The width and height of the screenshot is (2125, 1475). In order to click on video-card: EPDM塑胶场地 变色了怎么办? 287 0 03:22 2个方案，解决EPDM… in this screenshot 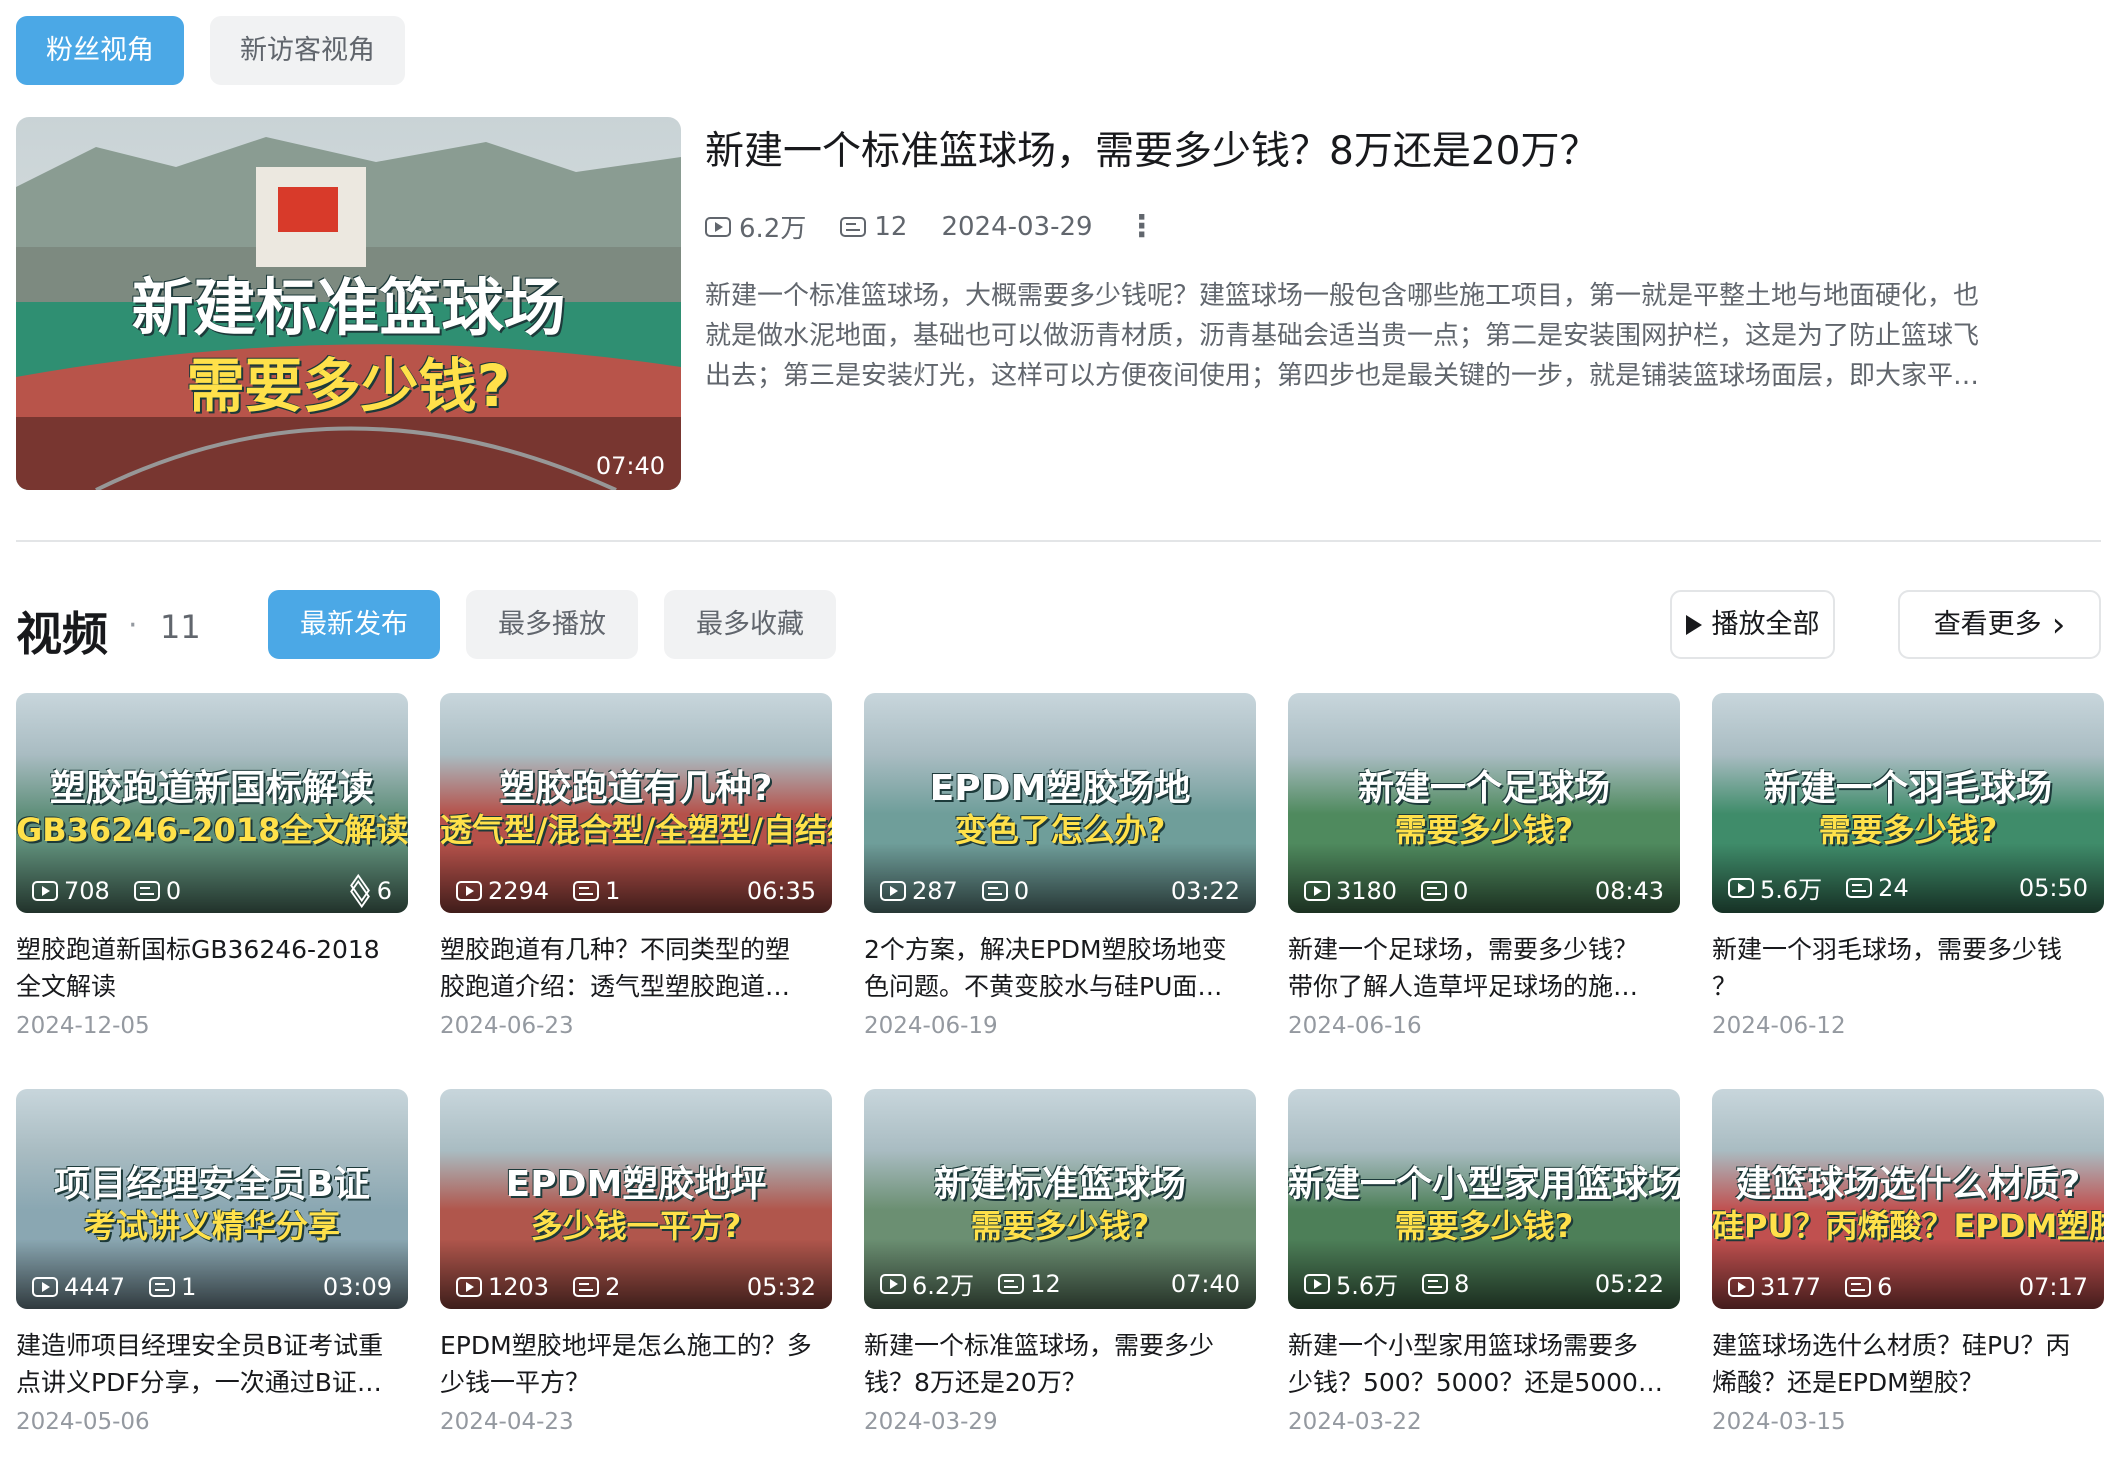, I will do `click(1060, 866)`.